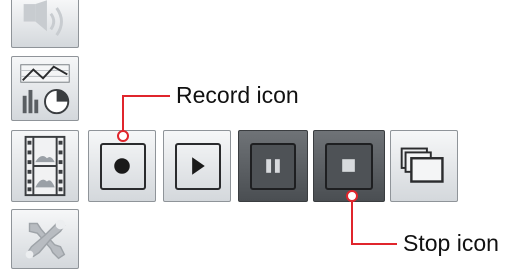  I want to click on play-icon, so click(198, 166).